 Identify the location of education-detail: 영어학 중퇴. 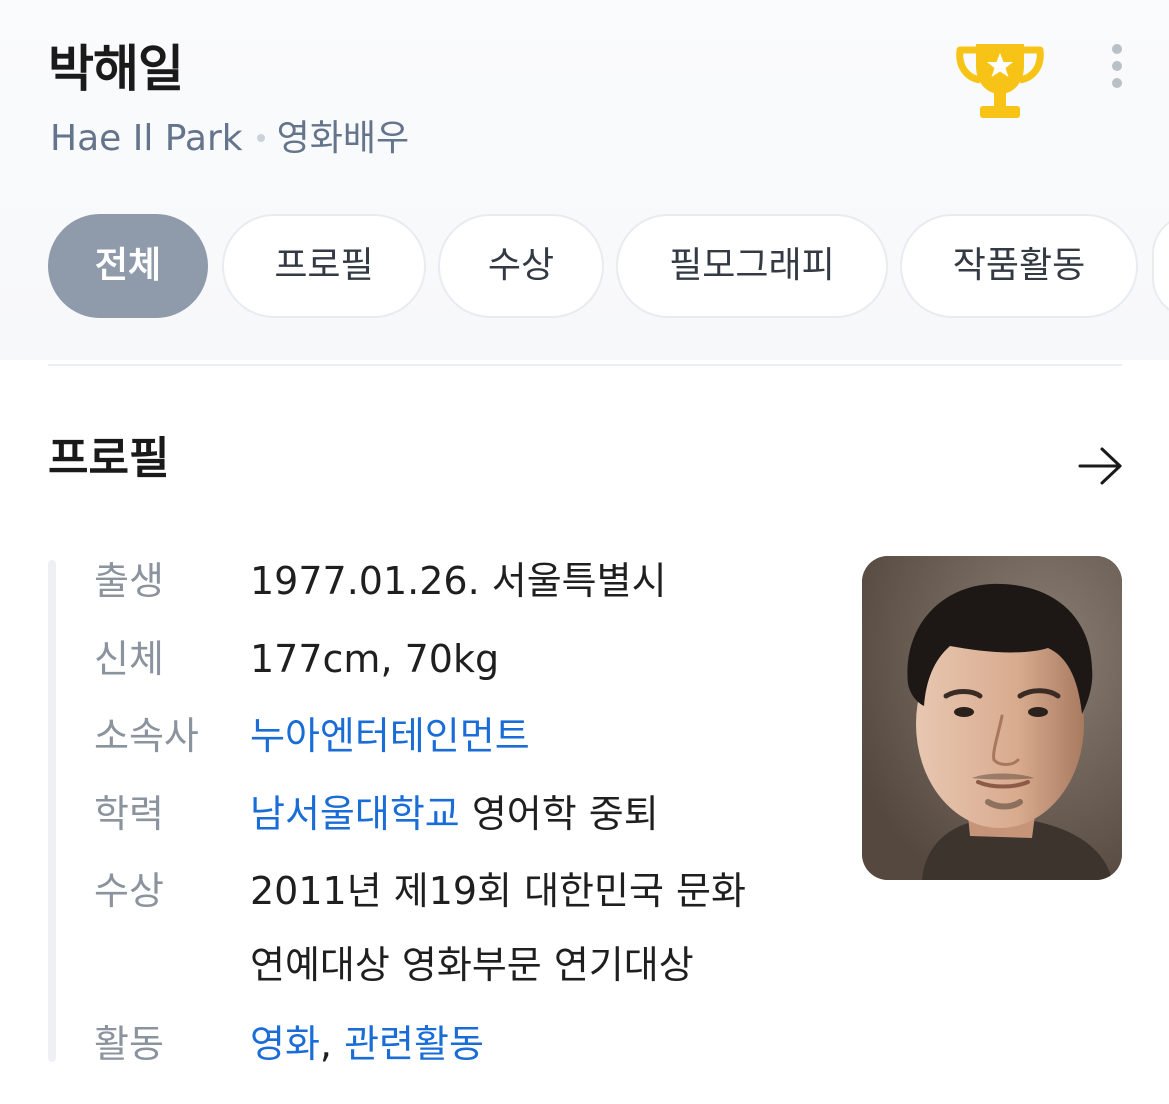
(559, 814).